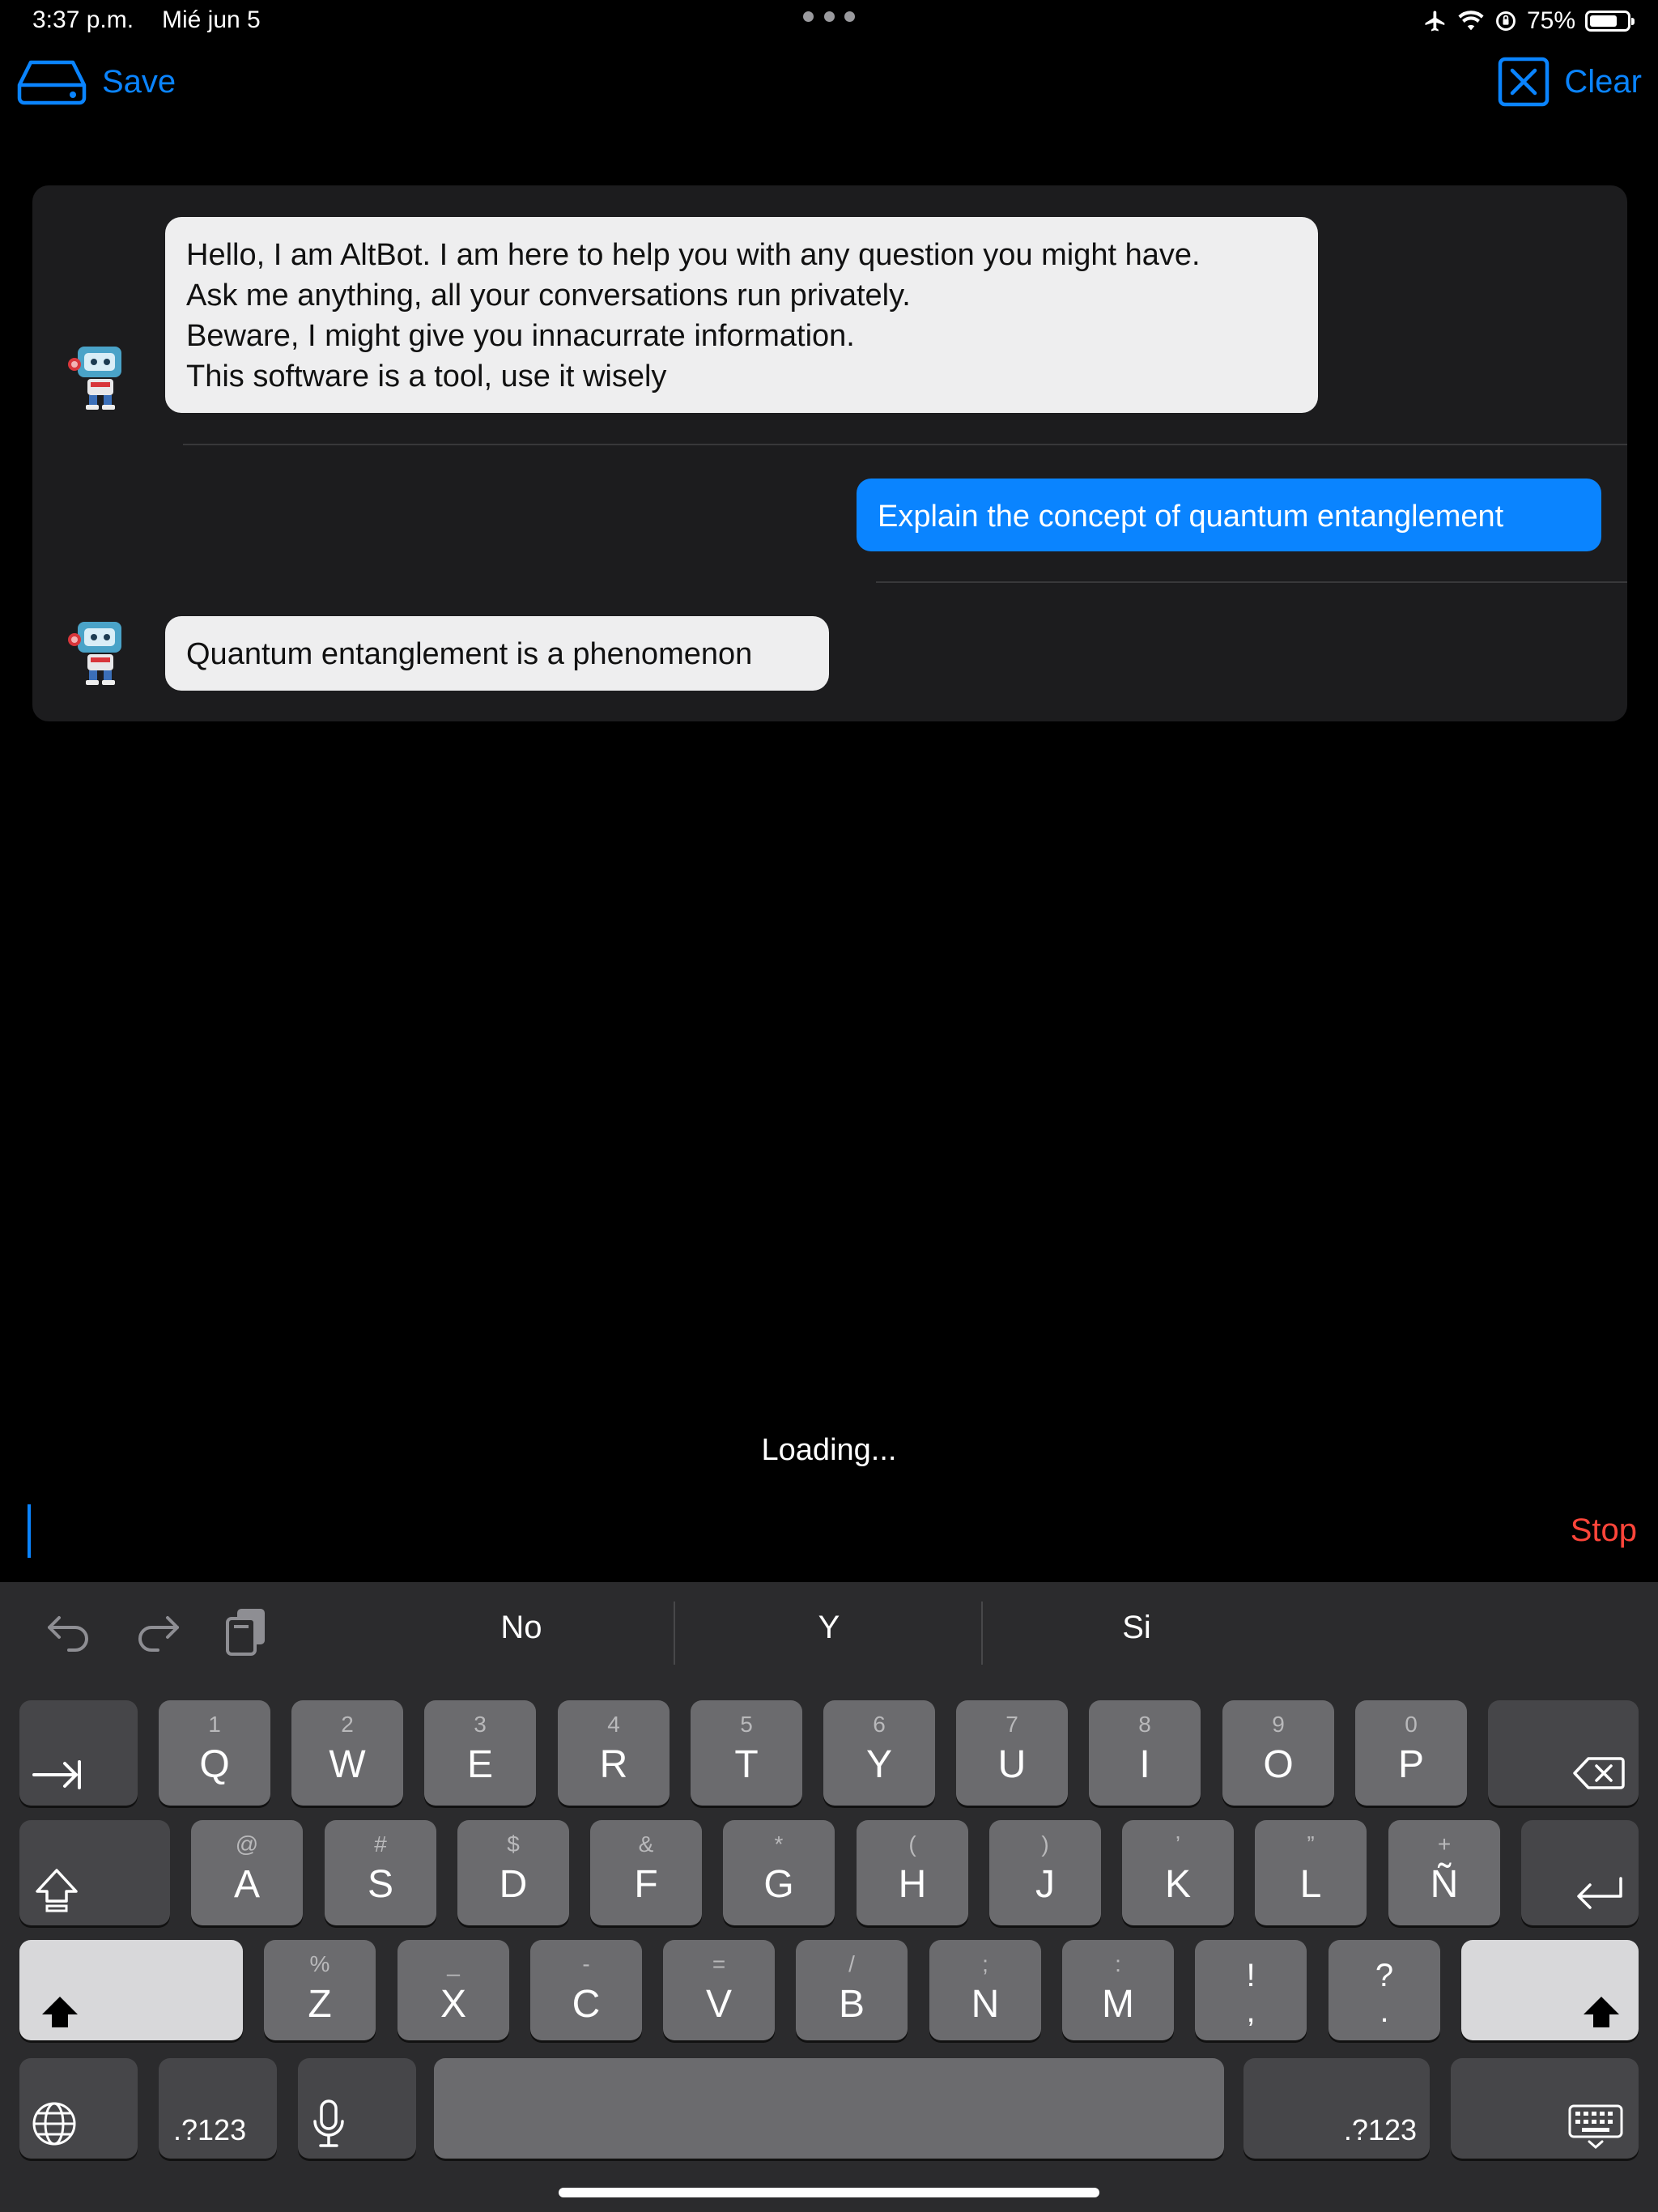 This screenshot has width=1658, height=2212. Describe the element at coordinates (1524, 82) in the screenshot. I see `close-square-icon` at that location.